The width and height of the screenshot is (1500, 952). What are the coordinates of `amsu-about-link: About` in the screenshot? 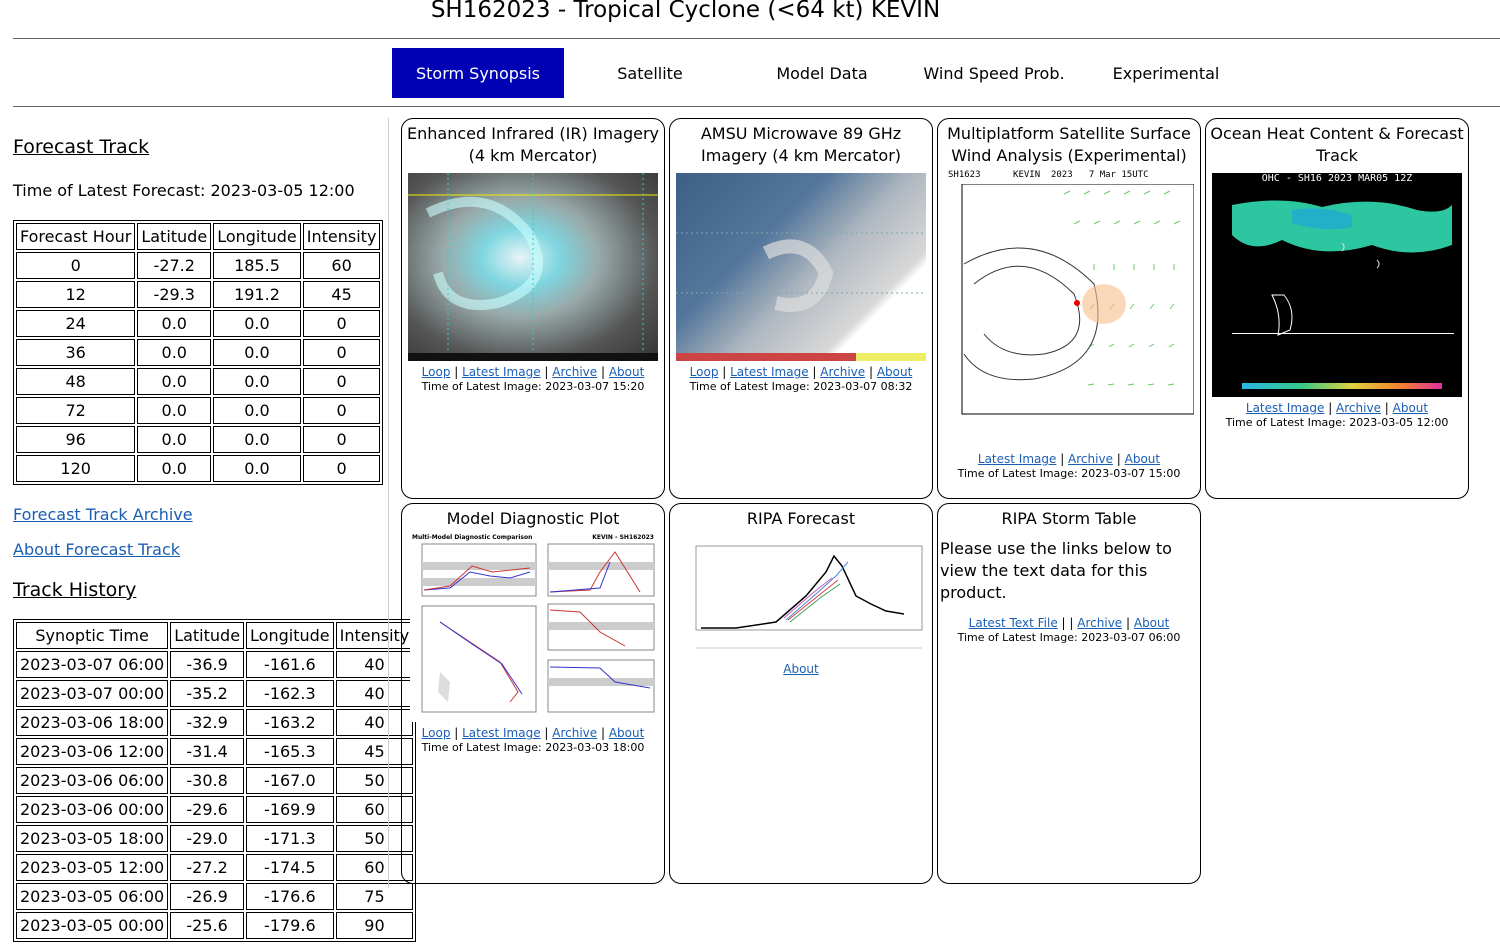 It's located at (894, 372).